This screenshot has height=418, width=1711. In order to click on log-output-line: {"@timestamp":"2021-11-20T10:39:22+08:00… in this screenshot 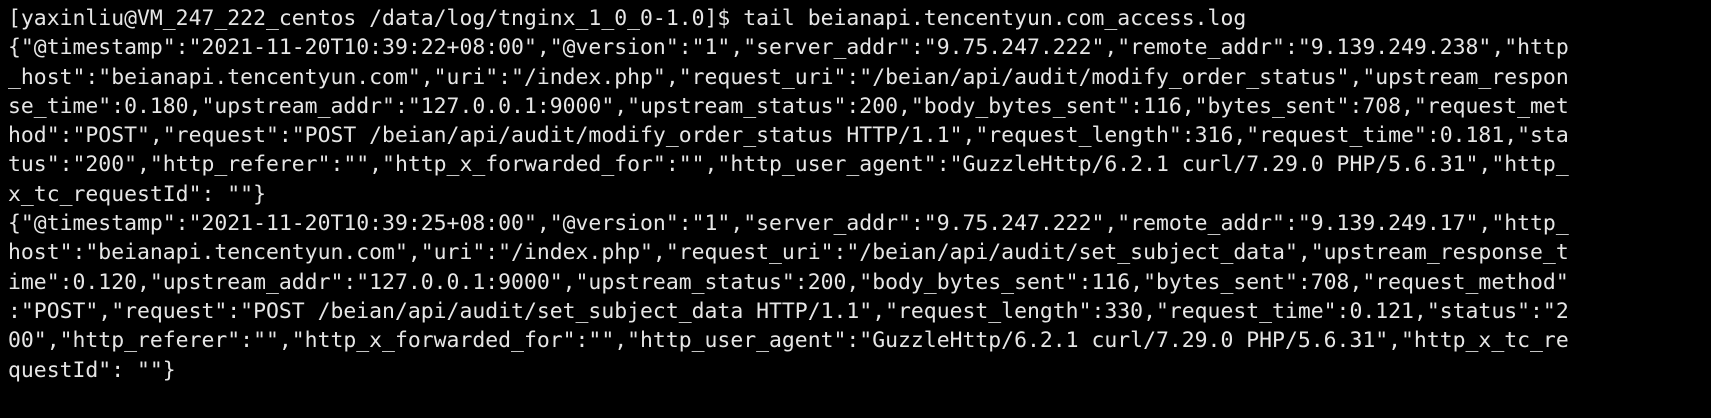, I will do `click(788, 48)`.